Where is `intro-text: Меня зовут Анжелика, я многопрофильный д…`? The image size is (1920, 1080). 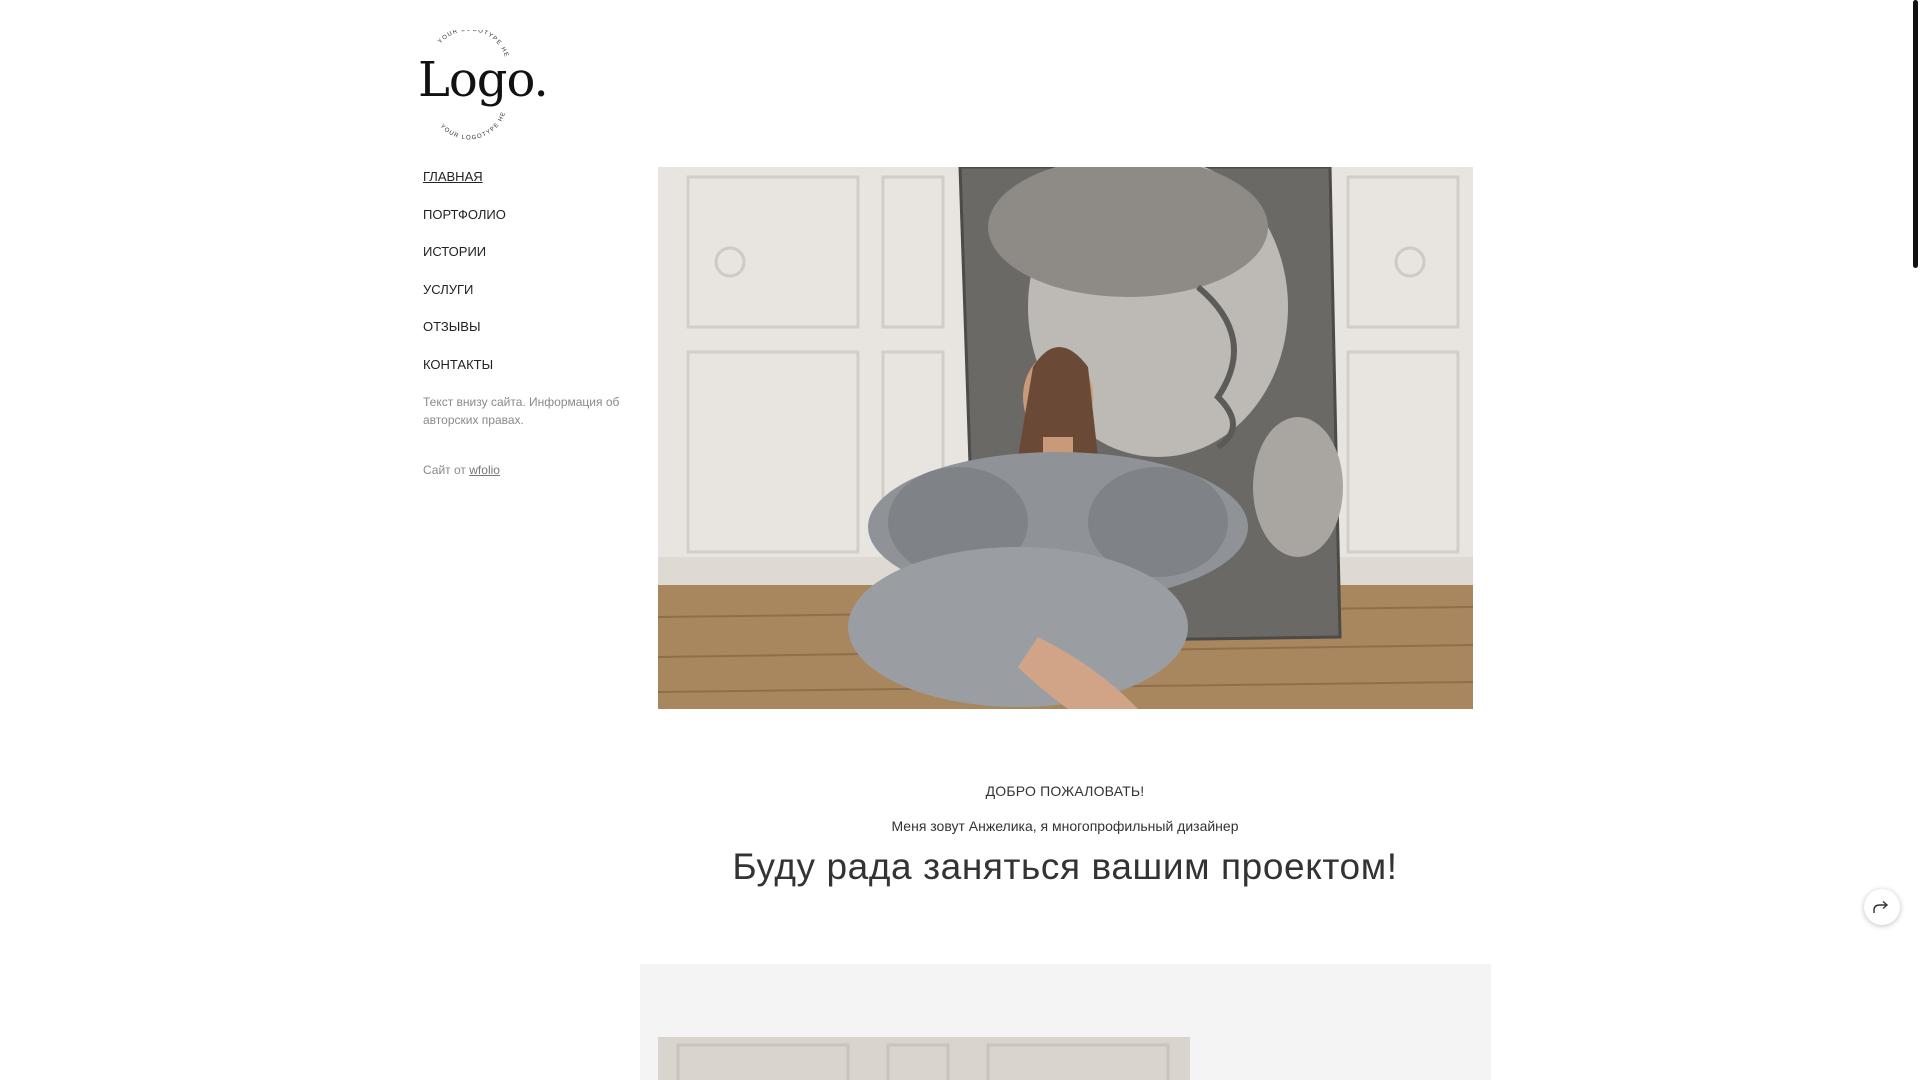
intro-text: Меня зовут Анжелика, я многопрофильный д… is located at coordinates (1065, 826).